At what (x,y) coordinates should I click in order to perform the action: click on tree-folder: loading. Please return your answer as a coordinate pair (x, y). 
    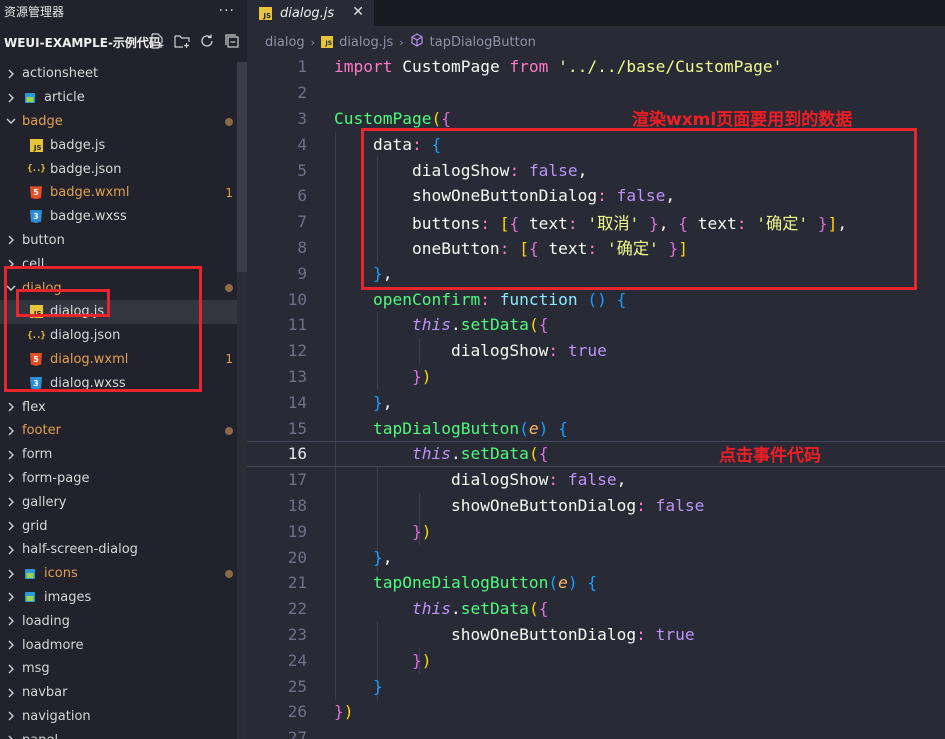
    Looking at the image, I should click on (123, 621).